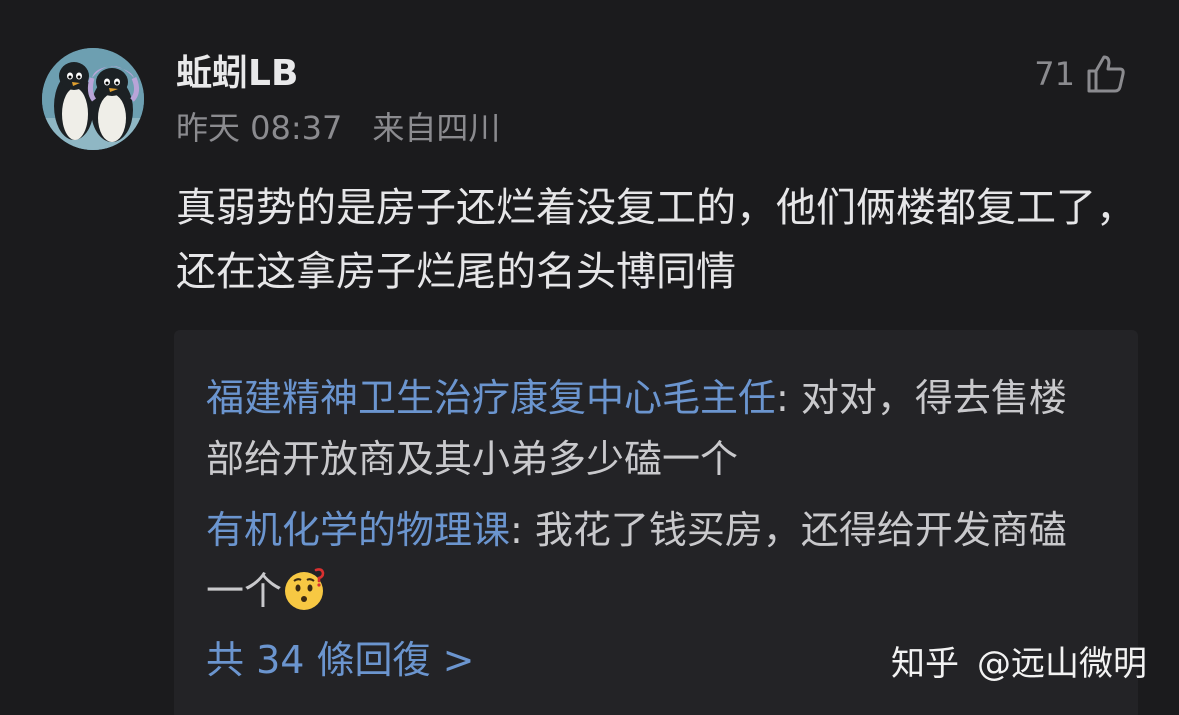 The height and width of the screenshot is (715, 1179). Describe the element at coordinates (1080, 74) in the screenshot. I see `like-button: 71` at that location.